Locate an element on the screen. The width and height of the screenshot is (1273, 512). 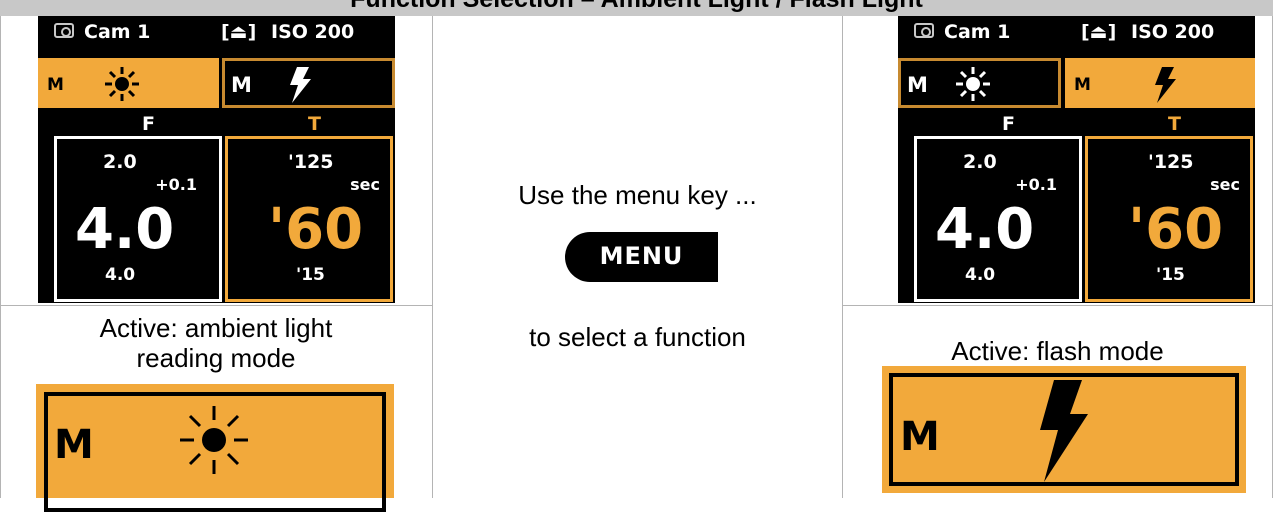
flash-mode-zoom: M is located at coordinates (1064, 429).